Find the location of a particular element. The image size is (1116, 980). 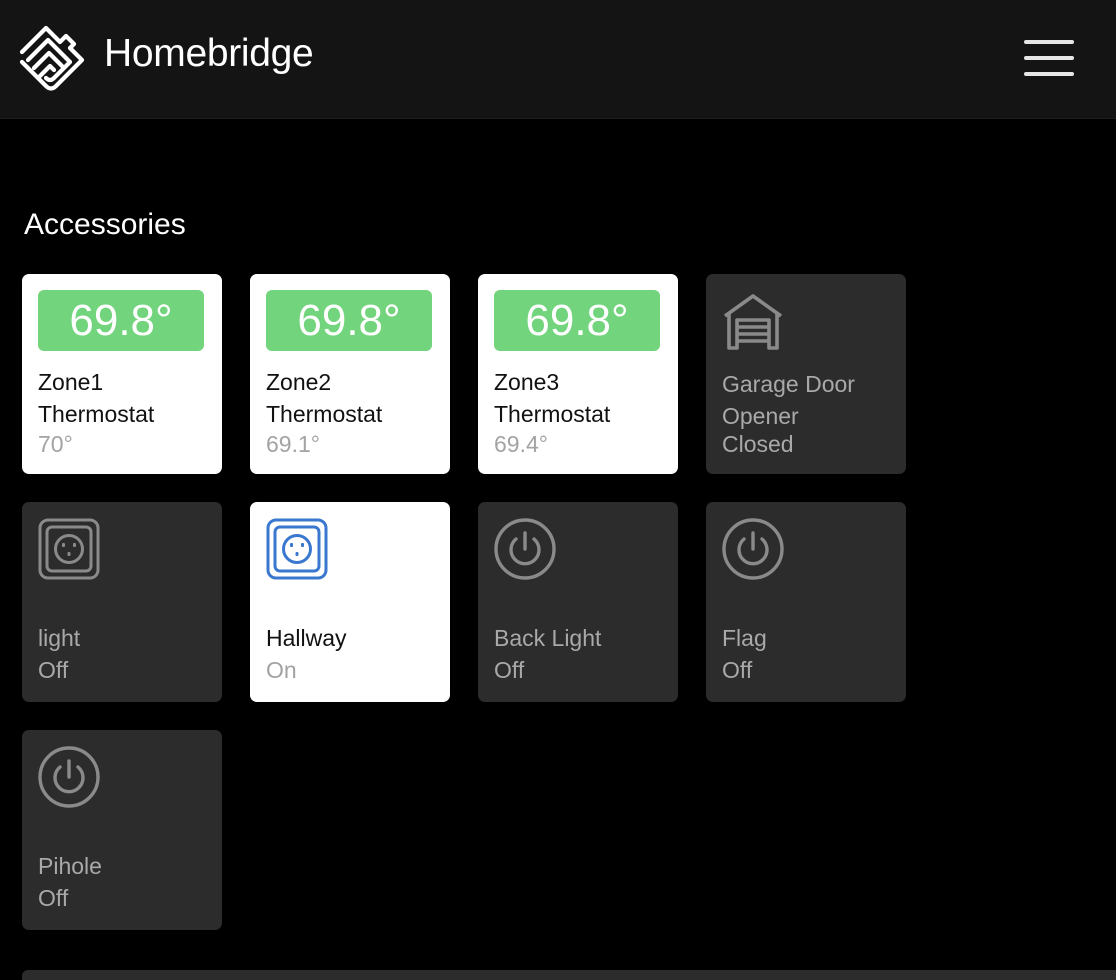

accessory-tile-garage-door-opener: Garage Door Opener Closed is located at coordinates (806, 374).